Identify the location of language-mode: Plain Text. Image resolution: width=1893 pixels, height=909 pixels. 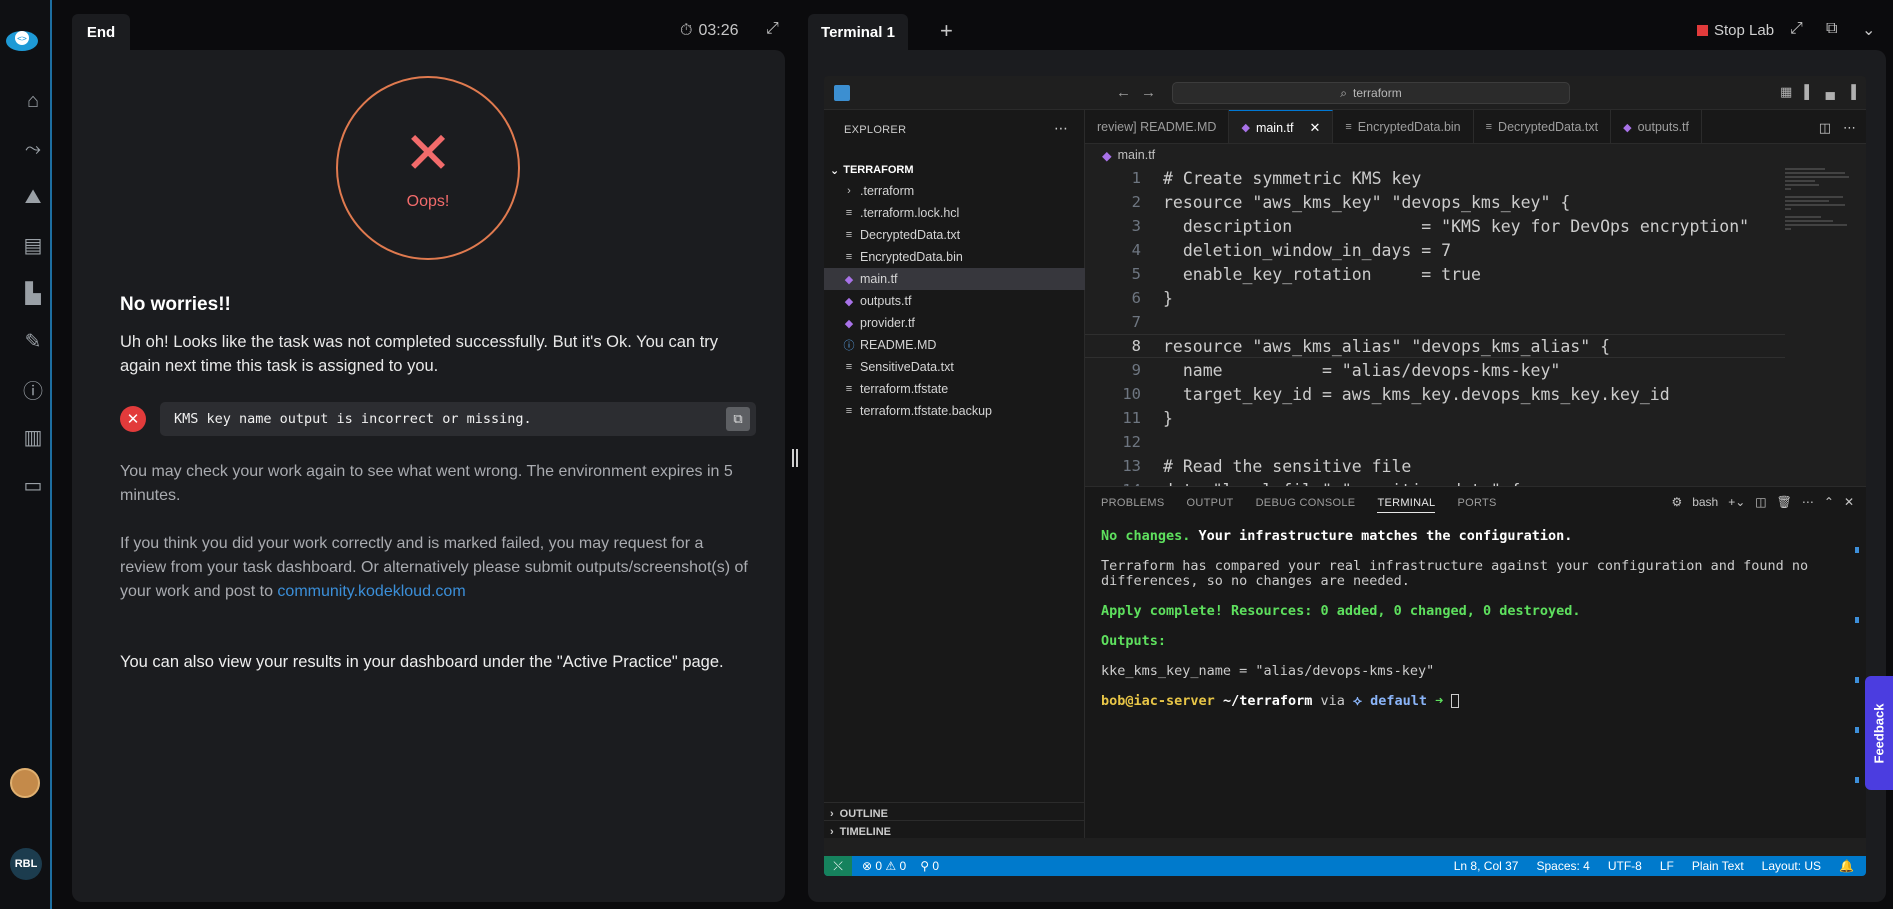
(1718, 866).